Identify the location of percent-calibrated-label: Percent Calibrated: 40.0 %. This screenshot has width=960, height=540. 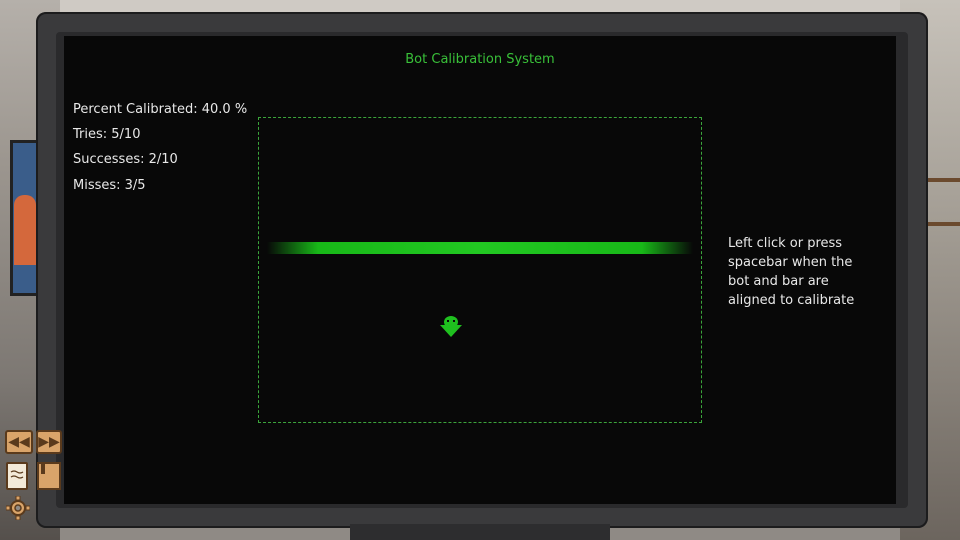
(160, 109).